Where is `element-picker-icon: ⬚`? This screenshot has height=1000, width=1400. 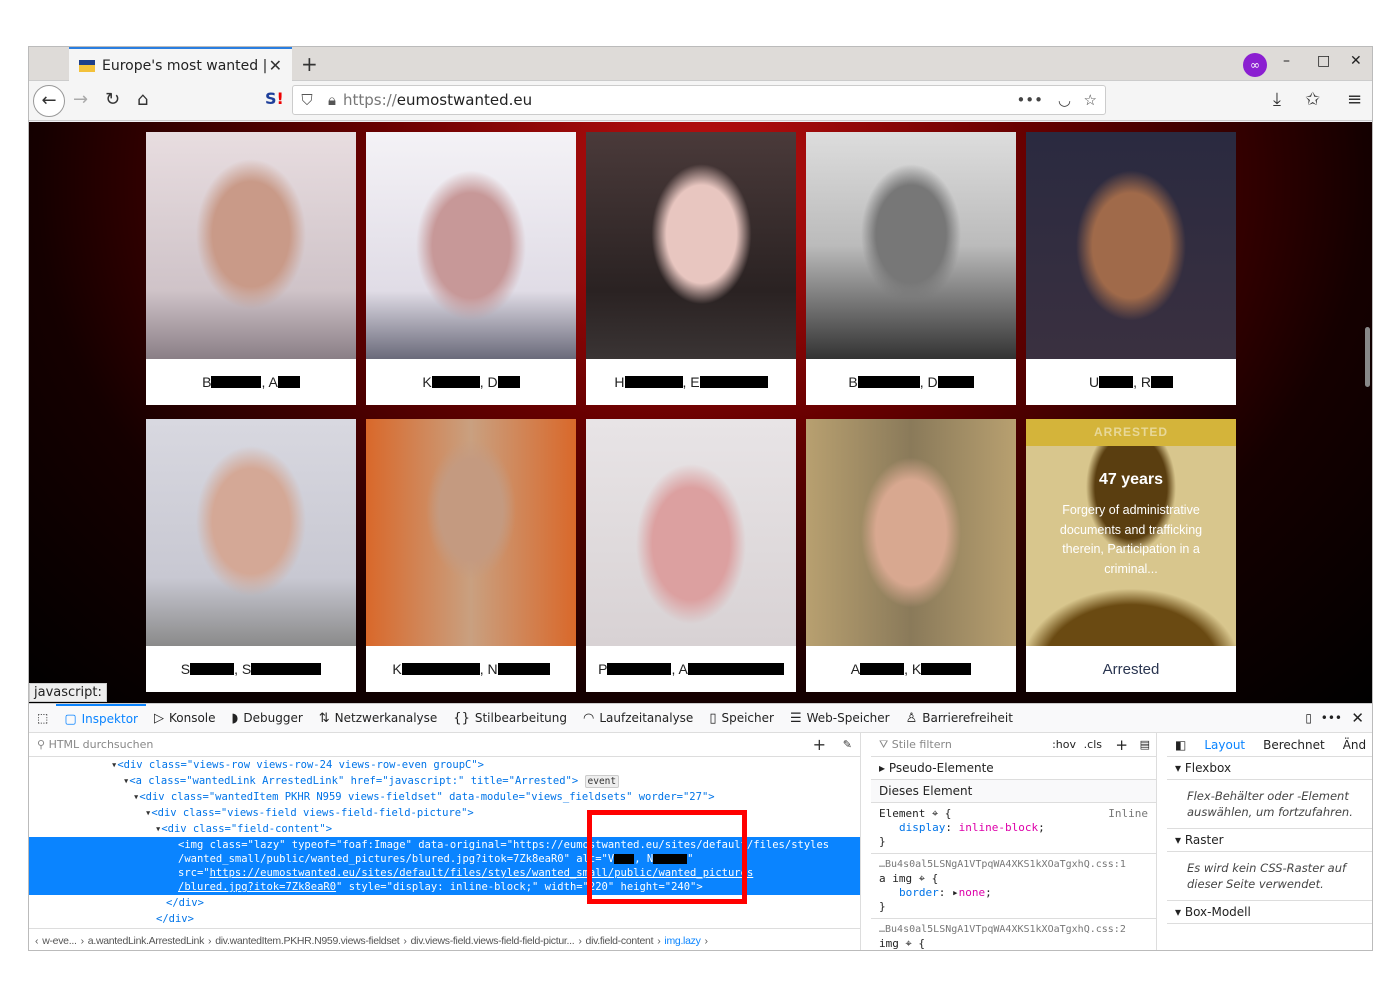 element-picker-icon: ⬚ is located at coordinates (42, 718).